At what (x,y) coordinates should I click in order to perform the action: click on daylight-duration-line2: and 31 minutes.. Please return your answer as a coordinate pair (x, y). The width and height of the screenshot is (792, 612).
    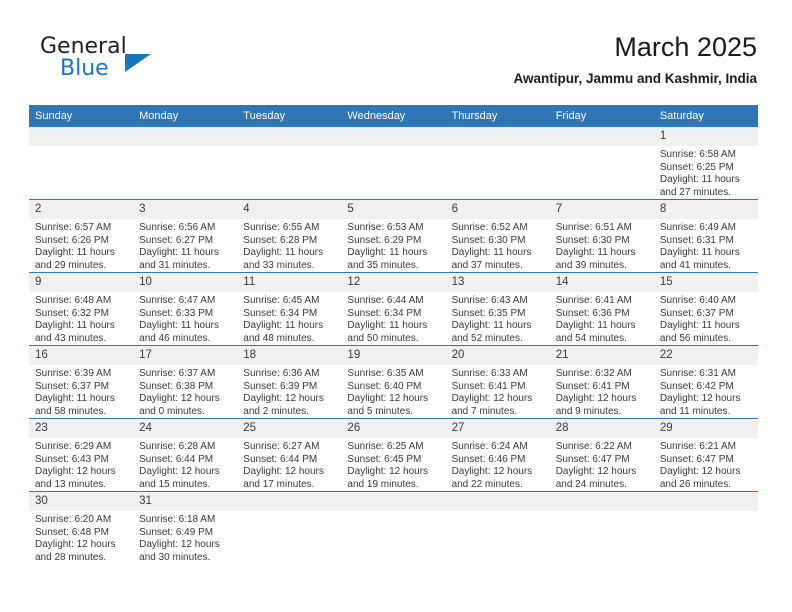
    Looking at the image, I should click on (175, 265).